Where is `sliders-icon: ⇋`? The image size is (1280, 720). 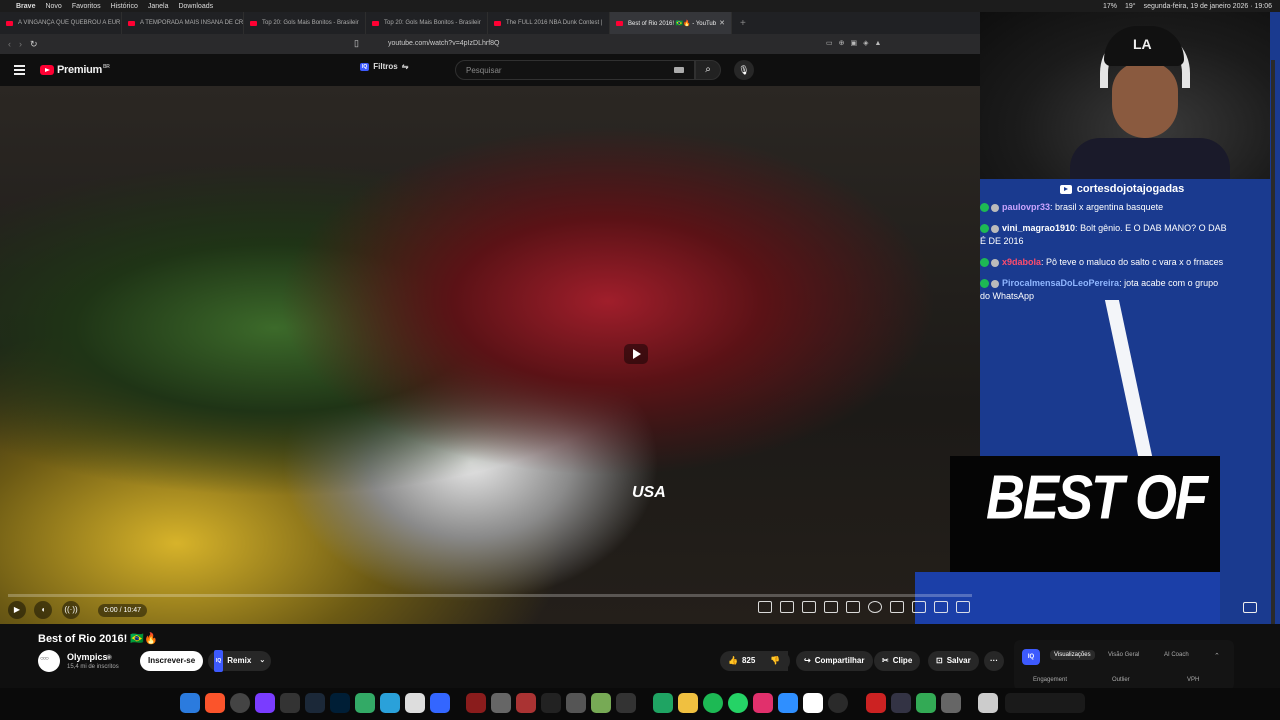
sliders-icon: ⇋ is located at coordinates (405, 66).